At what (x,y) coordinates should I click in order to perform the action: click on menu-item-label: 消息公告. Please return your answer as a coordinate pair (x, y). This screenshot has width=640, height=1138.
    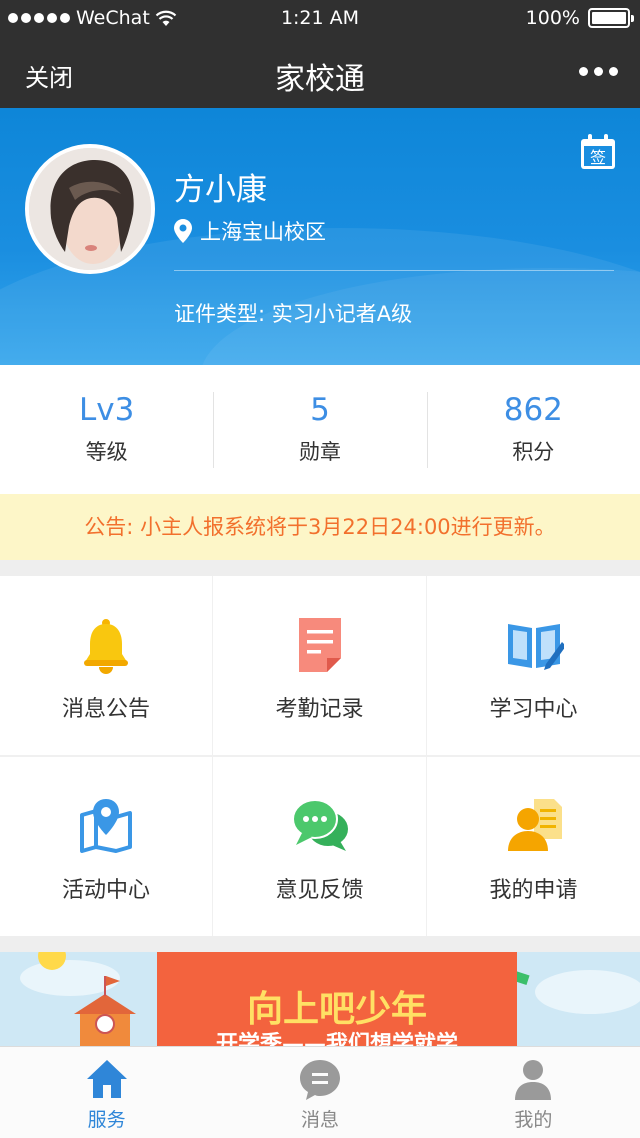
    Looking at the image, I should click on (105, 709).